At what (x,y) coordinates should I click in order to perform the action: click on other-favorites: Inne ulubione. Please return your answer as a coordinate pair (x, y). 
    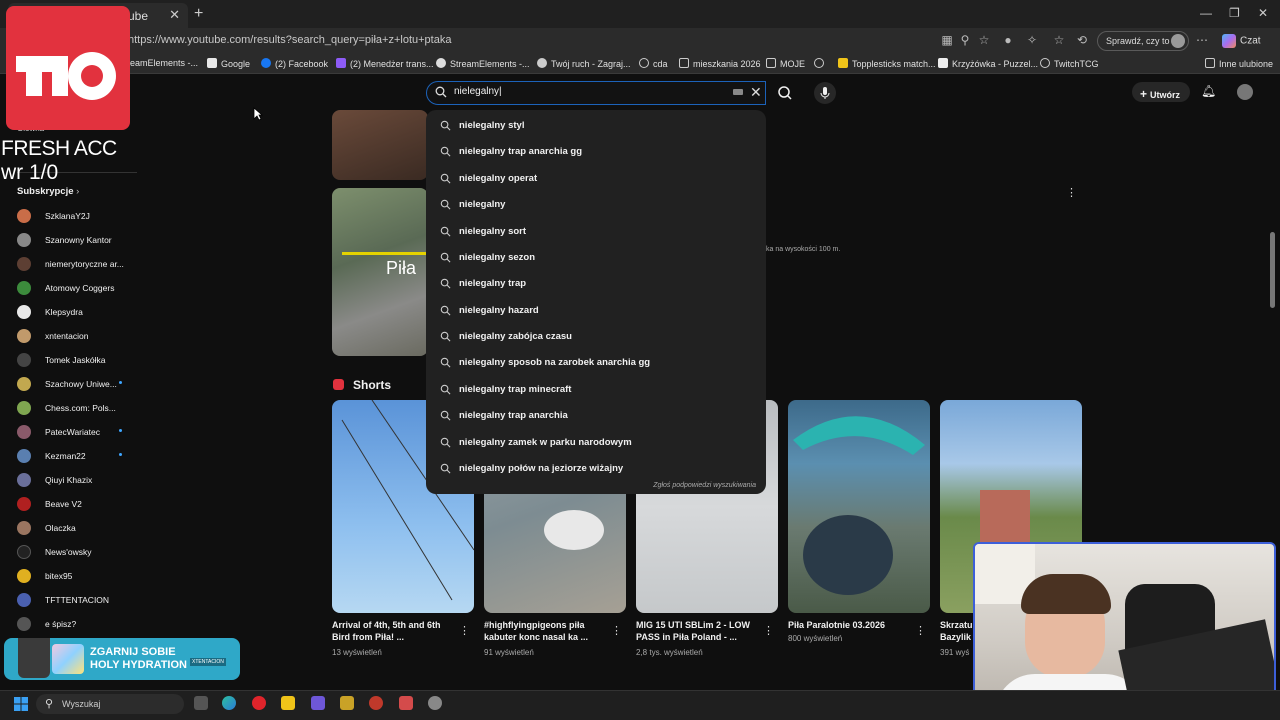
    Looking at the image, I should click on (1239, 63).